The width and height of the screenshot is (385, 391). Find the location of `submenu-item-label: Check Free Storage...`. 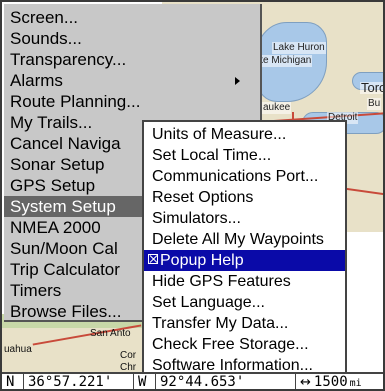

submenu-item-label: Check Free Storage... is located at coordinates (230, 344).